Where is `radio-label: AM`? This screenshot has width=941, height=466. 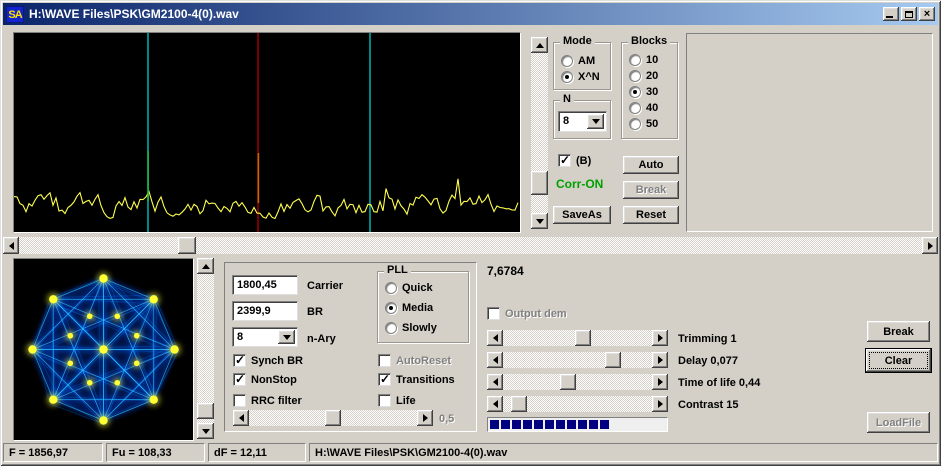 radio-label: AM is located at coordinates (587, 61).